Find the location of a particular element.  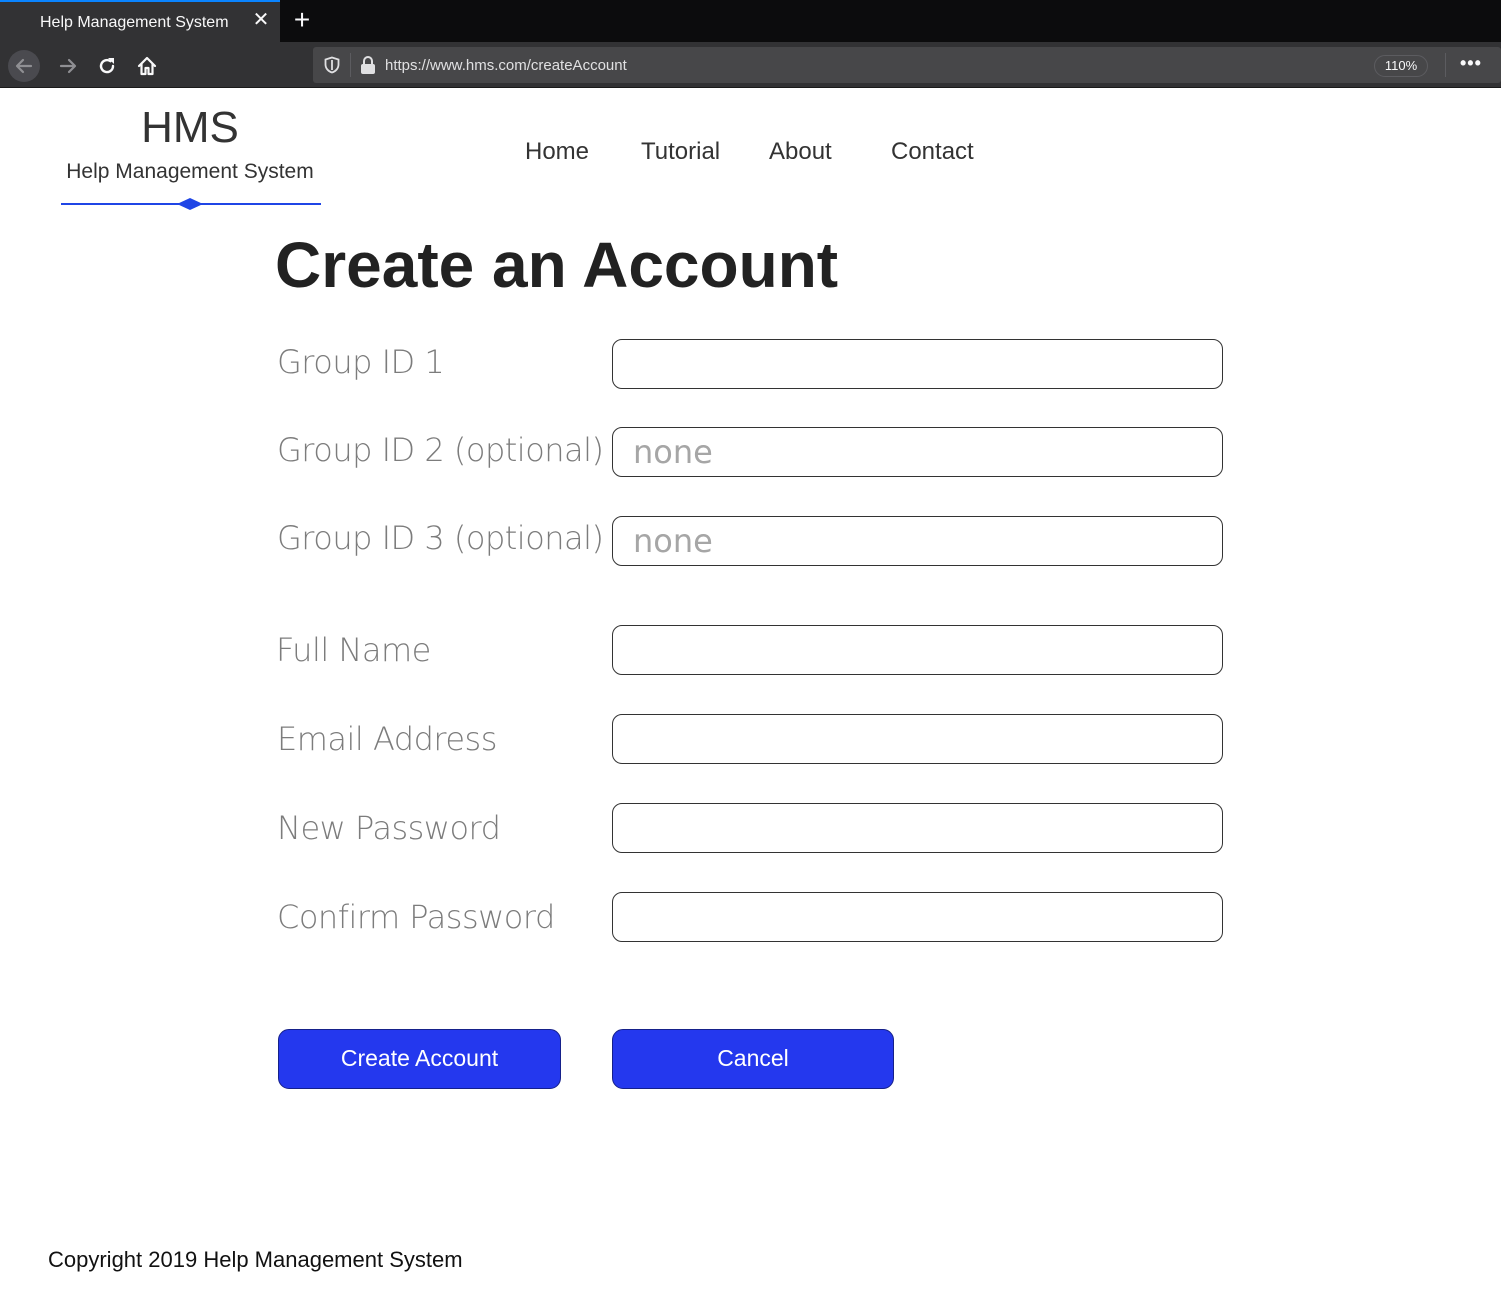

new-password-label: New Password is located at coordinates (389, 828).